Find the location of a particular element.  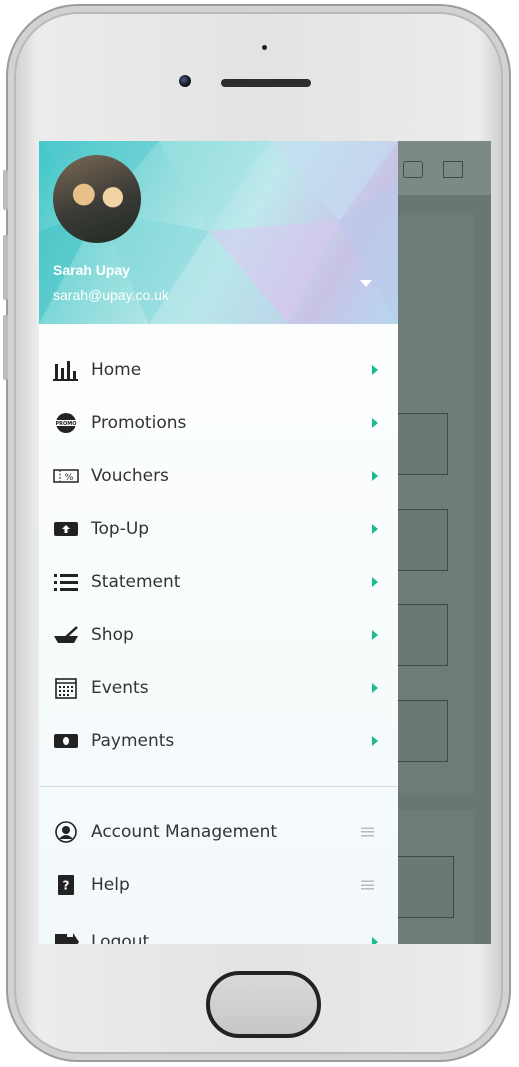

menu-item-shop: Shop is located at coordinates (218, 635).